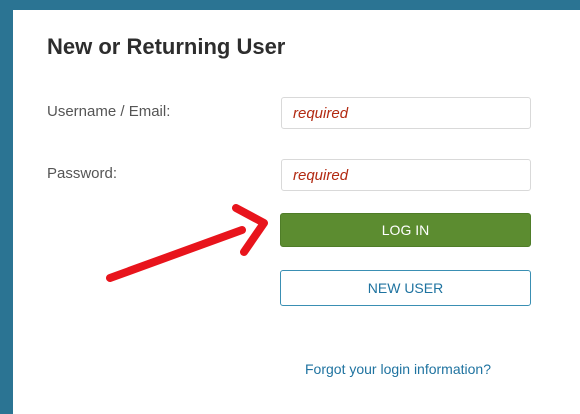  Describe the element at coordinates (166, 46) in the screenshot. I see `page-title: New or Returning User` at that location.